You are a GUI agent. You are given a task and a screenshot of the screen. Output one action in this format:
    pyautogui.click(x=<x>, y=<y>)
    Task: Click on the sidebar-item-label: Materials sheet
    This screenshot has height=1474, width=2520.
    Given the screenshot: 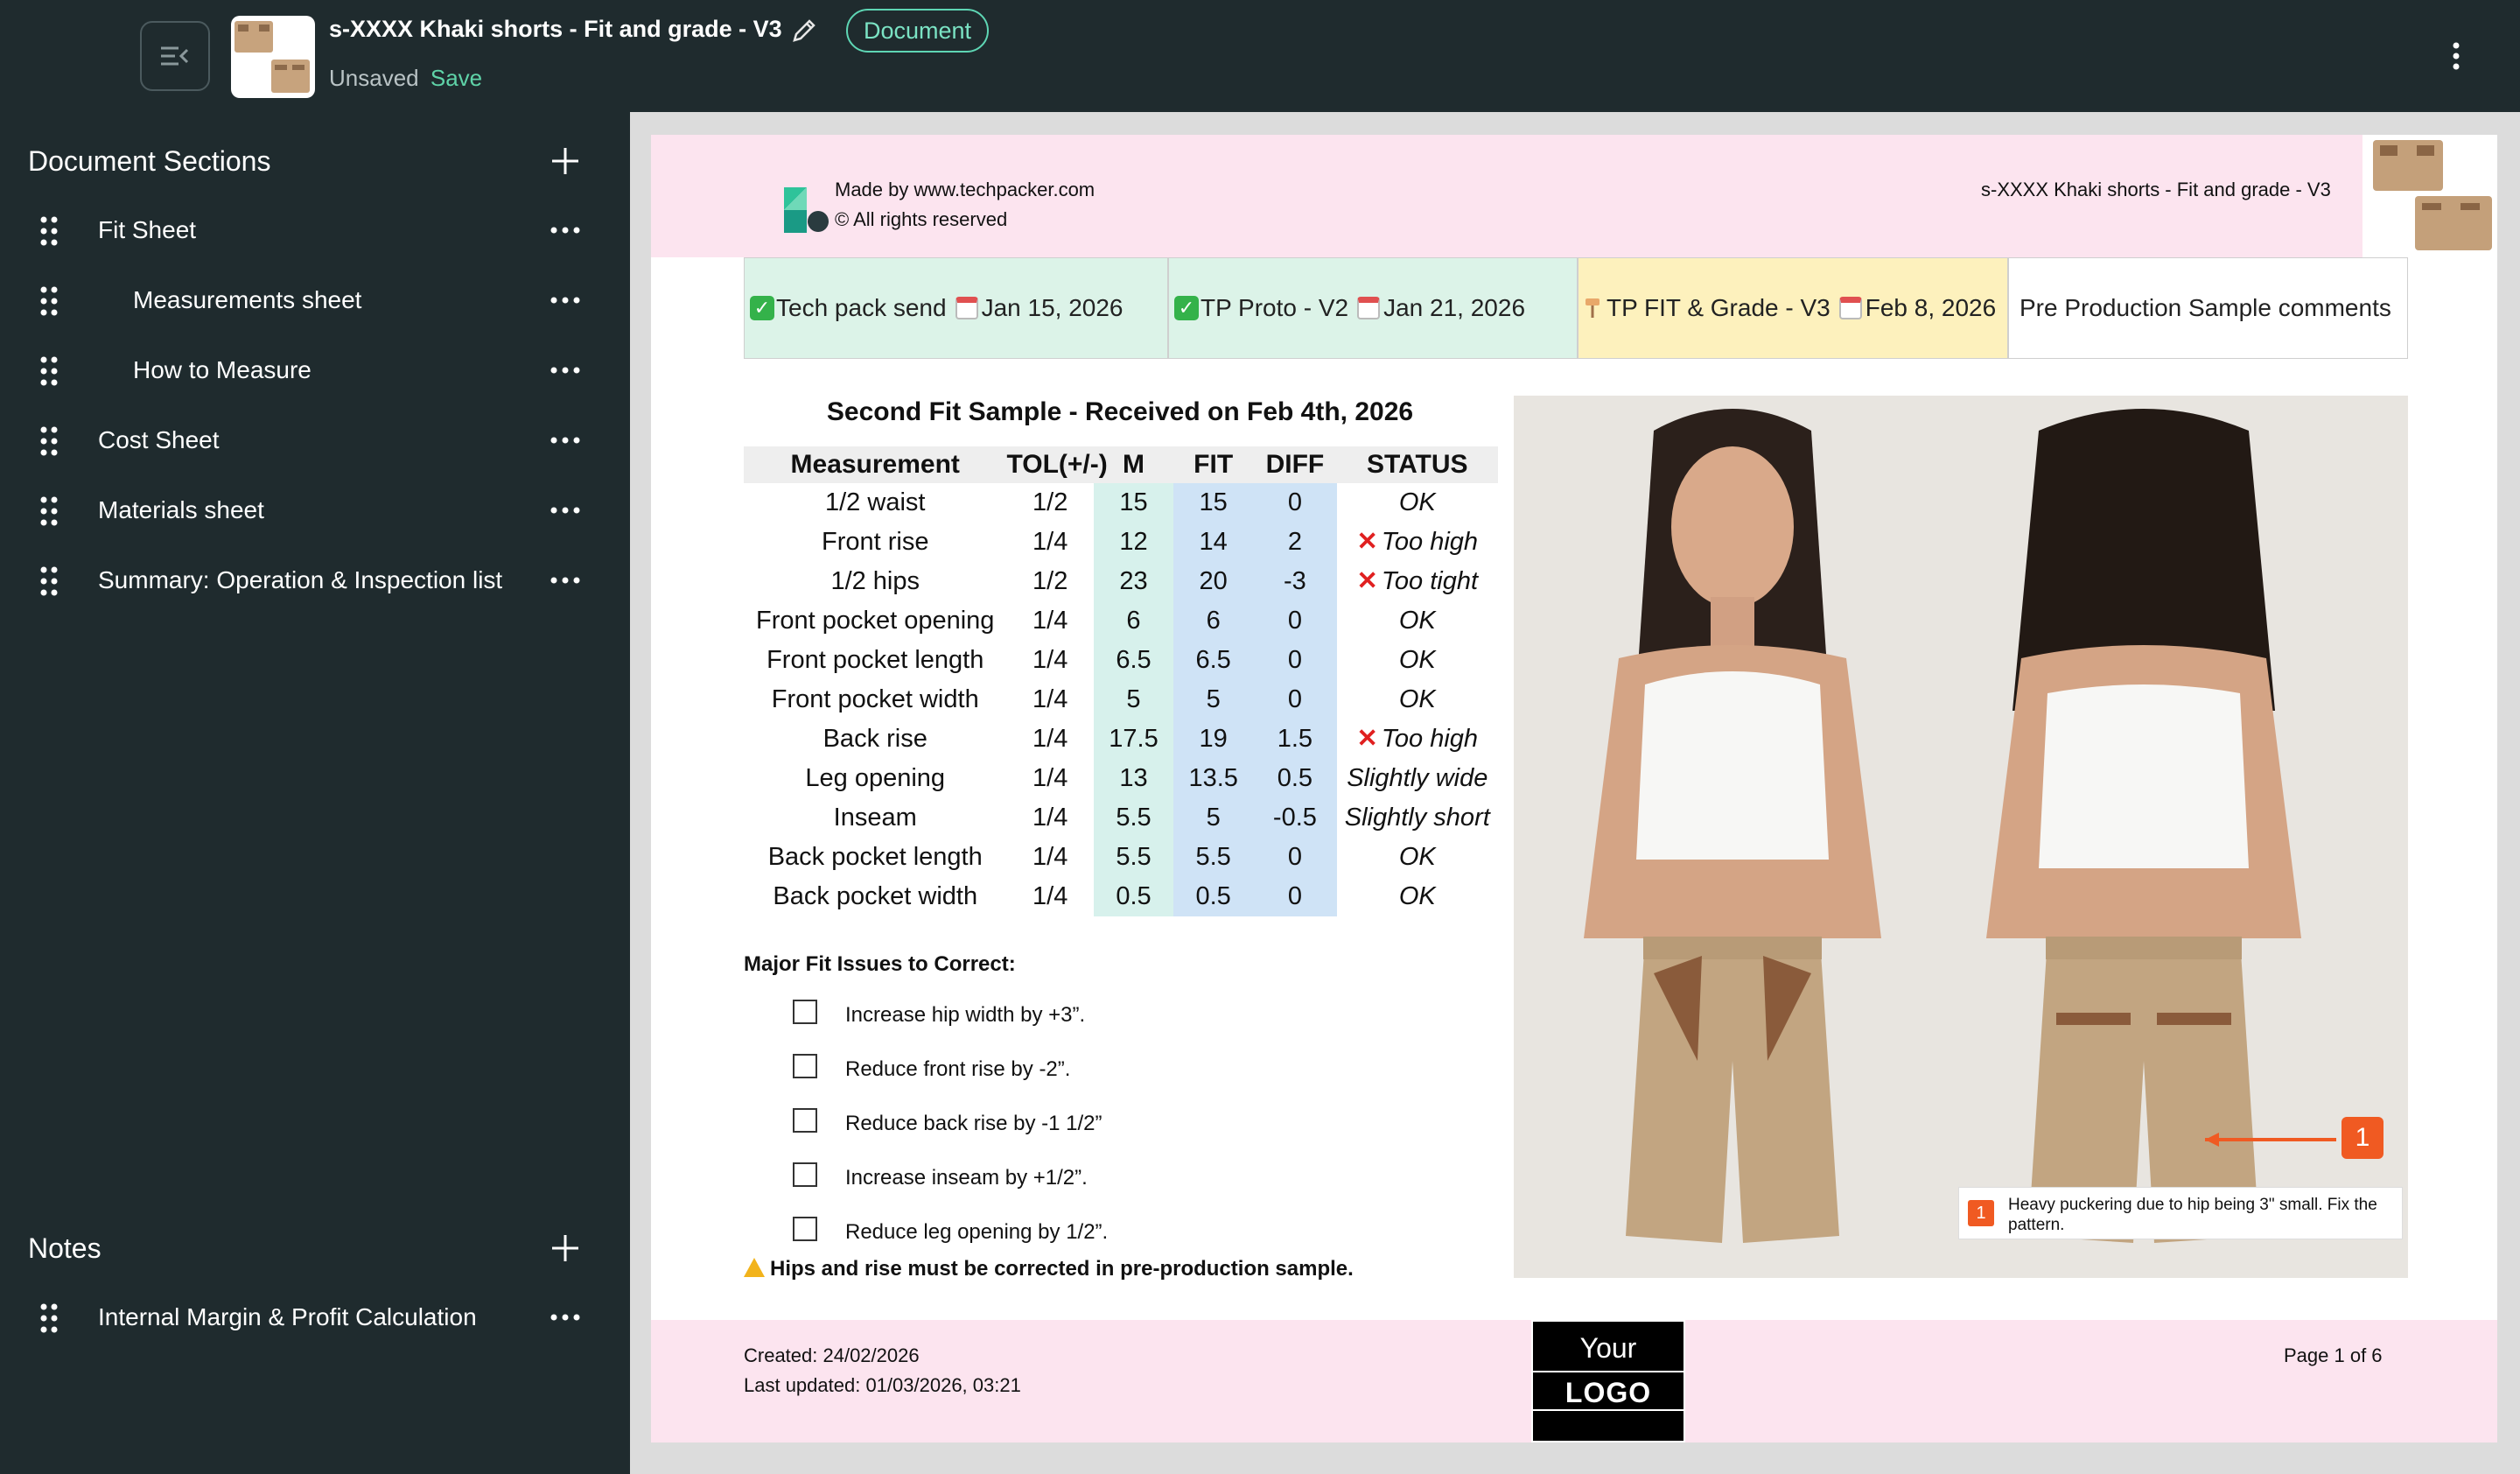 What is the action you would take?
    pyautogui.click(x=181, y=509)
    